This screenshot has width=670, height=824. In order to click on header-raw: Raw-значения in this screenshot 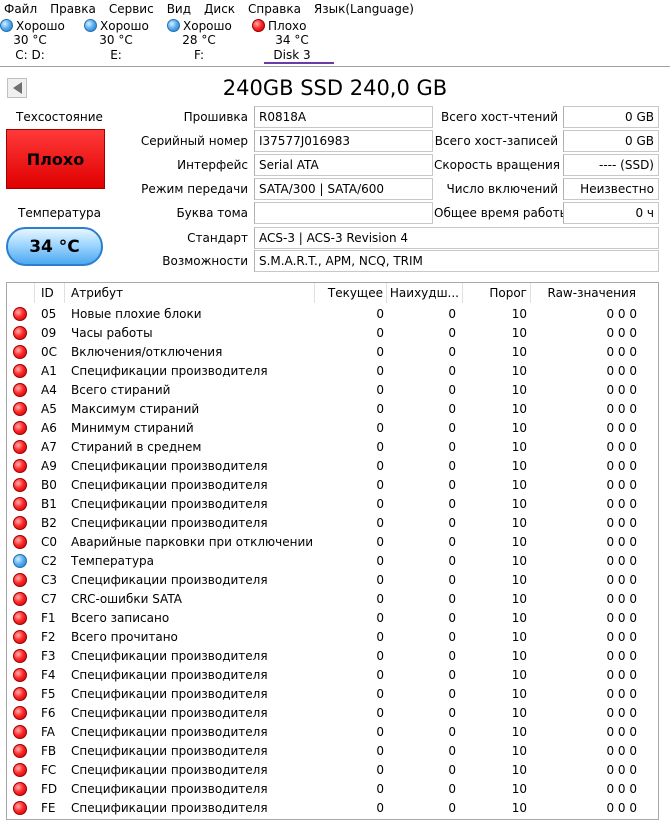, I will do `click(584, 293)`.